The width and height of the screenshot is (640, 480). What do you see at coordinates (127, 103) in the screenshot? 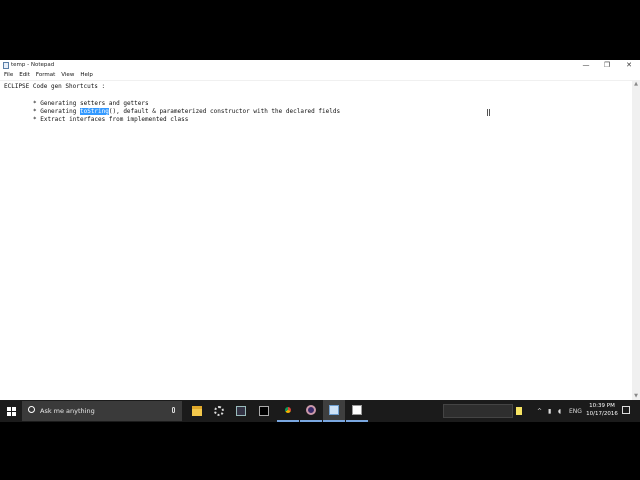
I see `text-segment: and getters` at bounding box center [127, 103].